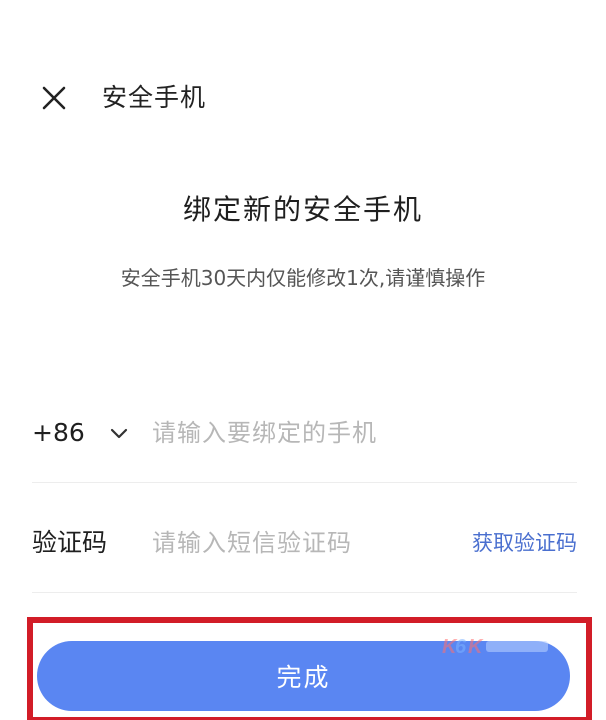 This screenshot has width=606, height=720. I want to click on close-icon, so click(54, 98).